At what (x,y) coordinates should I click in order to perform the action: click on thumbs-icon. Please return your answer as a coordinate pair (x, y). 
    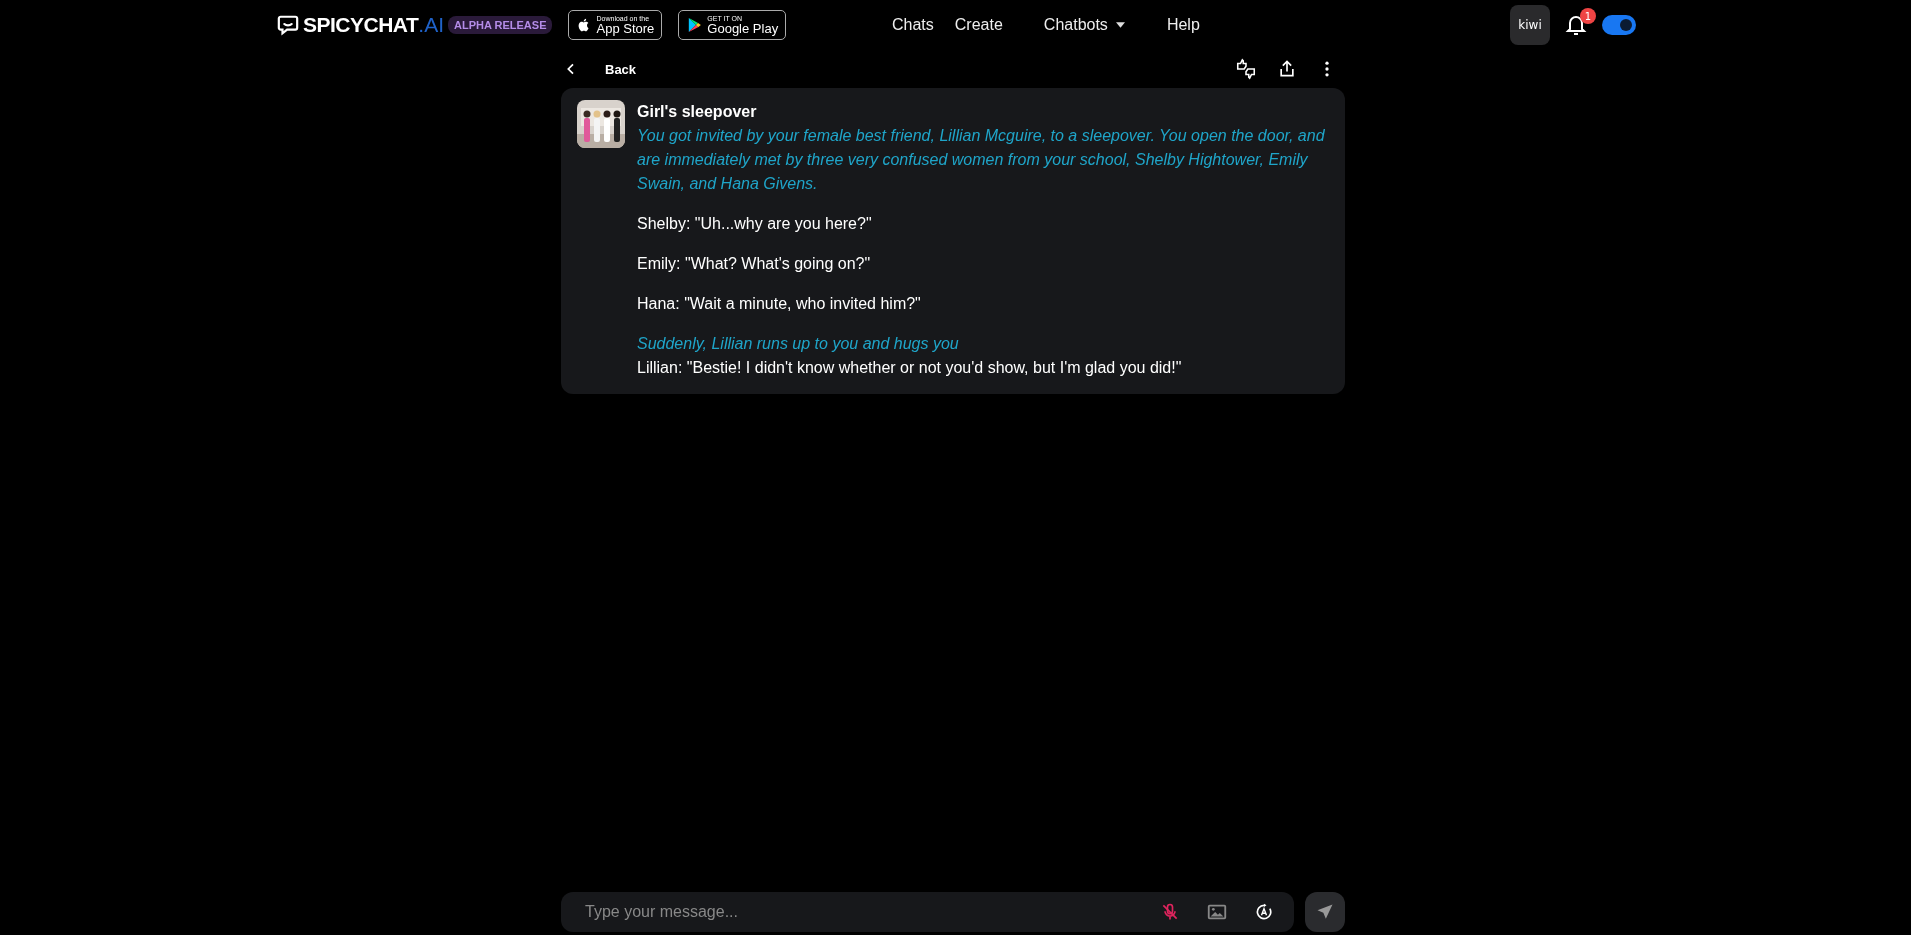
    Looking at the image, I should click on (1246, 69).